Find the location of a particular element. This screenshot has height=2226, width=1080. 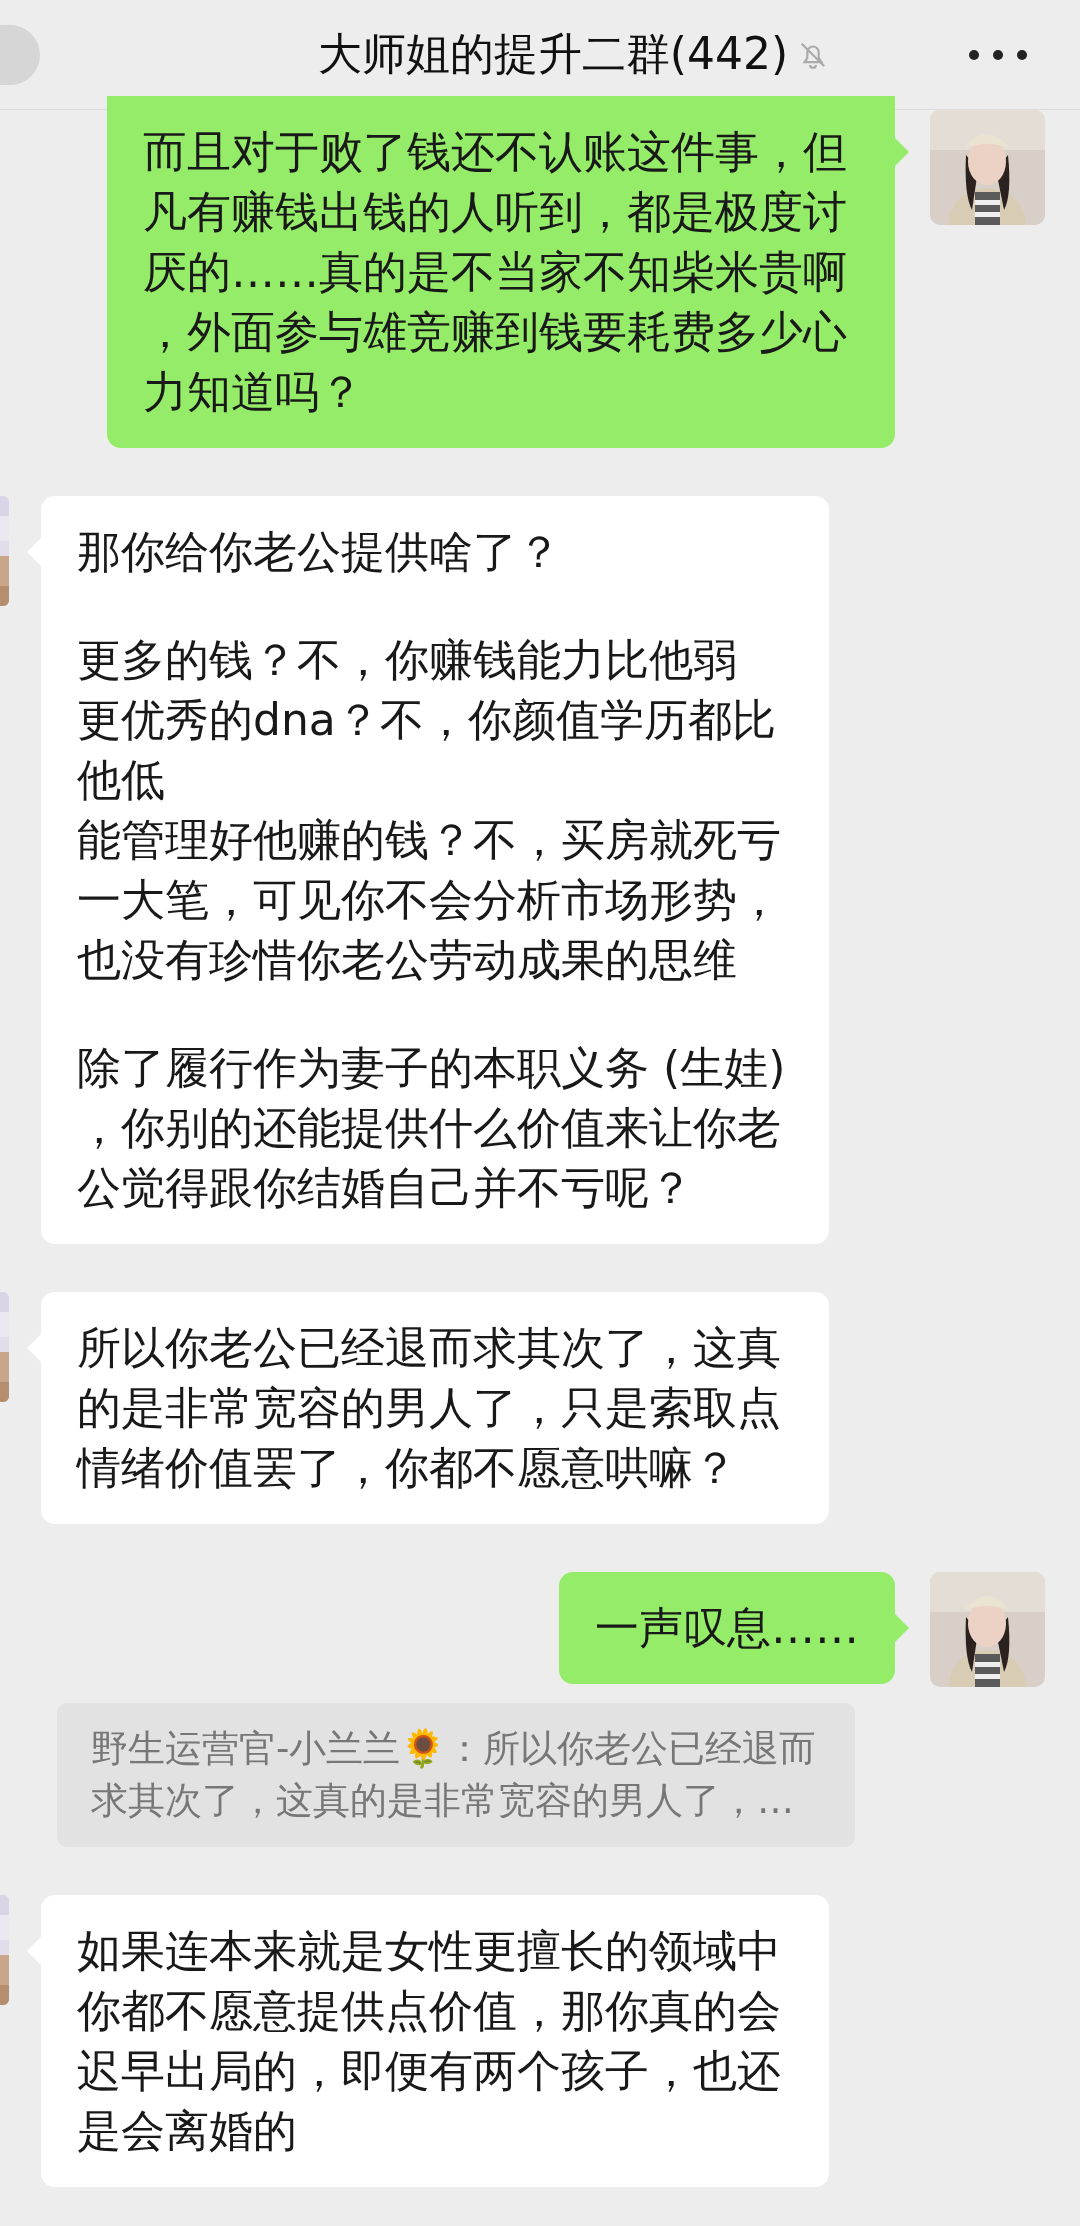

message-text: 除了履行作为妻子的本职义务 (生娃)，你别的还能提供什么价值来让你老公觉得跟你结婚自己并不亏呢？ is located at coordinates (432, 1128).